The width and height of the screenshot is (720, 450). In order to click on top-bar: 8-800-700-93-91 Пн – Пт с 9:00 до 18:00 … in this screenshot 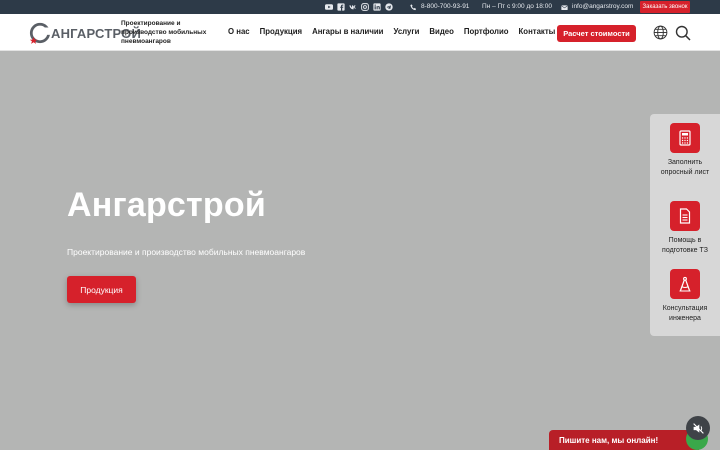, I will do `click(360, 7)`.